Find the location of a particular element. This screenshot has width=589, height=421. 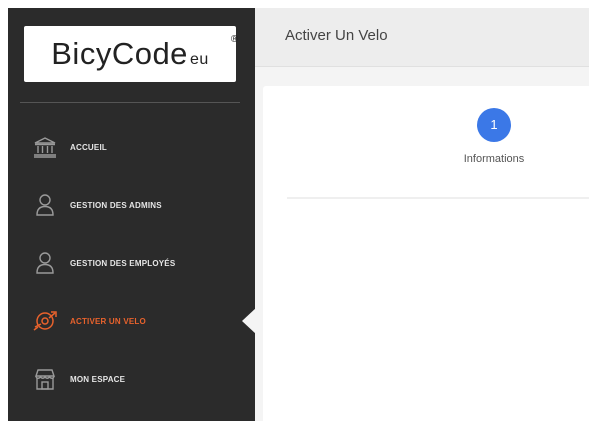

sidebar-item-label: GESTION DES EMPLOYÉS is located at coordinates (123, 263).